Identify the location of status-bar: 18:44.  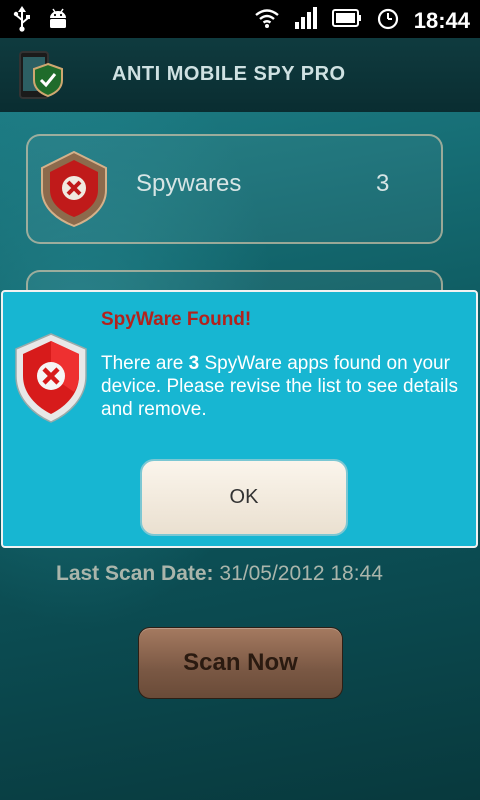
(240, 19).